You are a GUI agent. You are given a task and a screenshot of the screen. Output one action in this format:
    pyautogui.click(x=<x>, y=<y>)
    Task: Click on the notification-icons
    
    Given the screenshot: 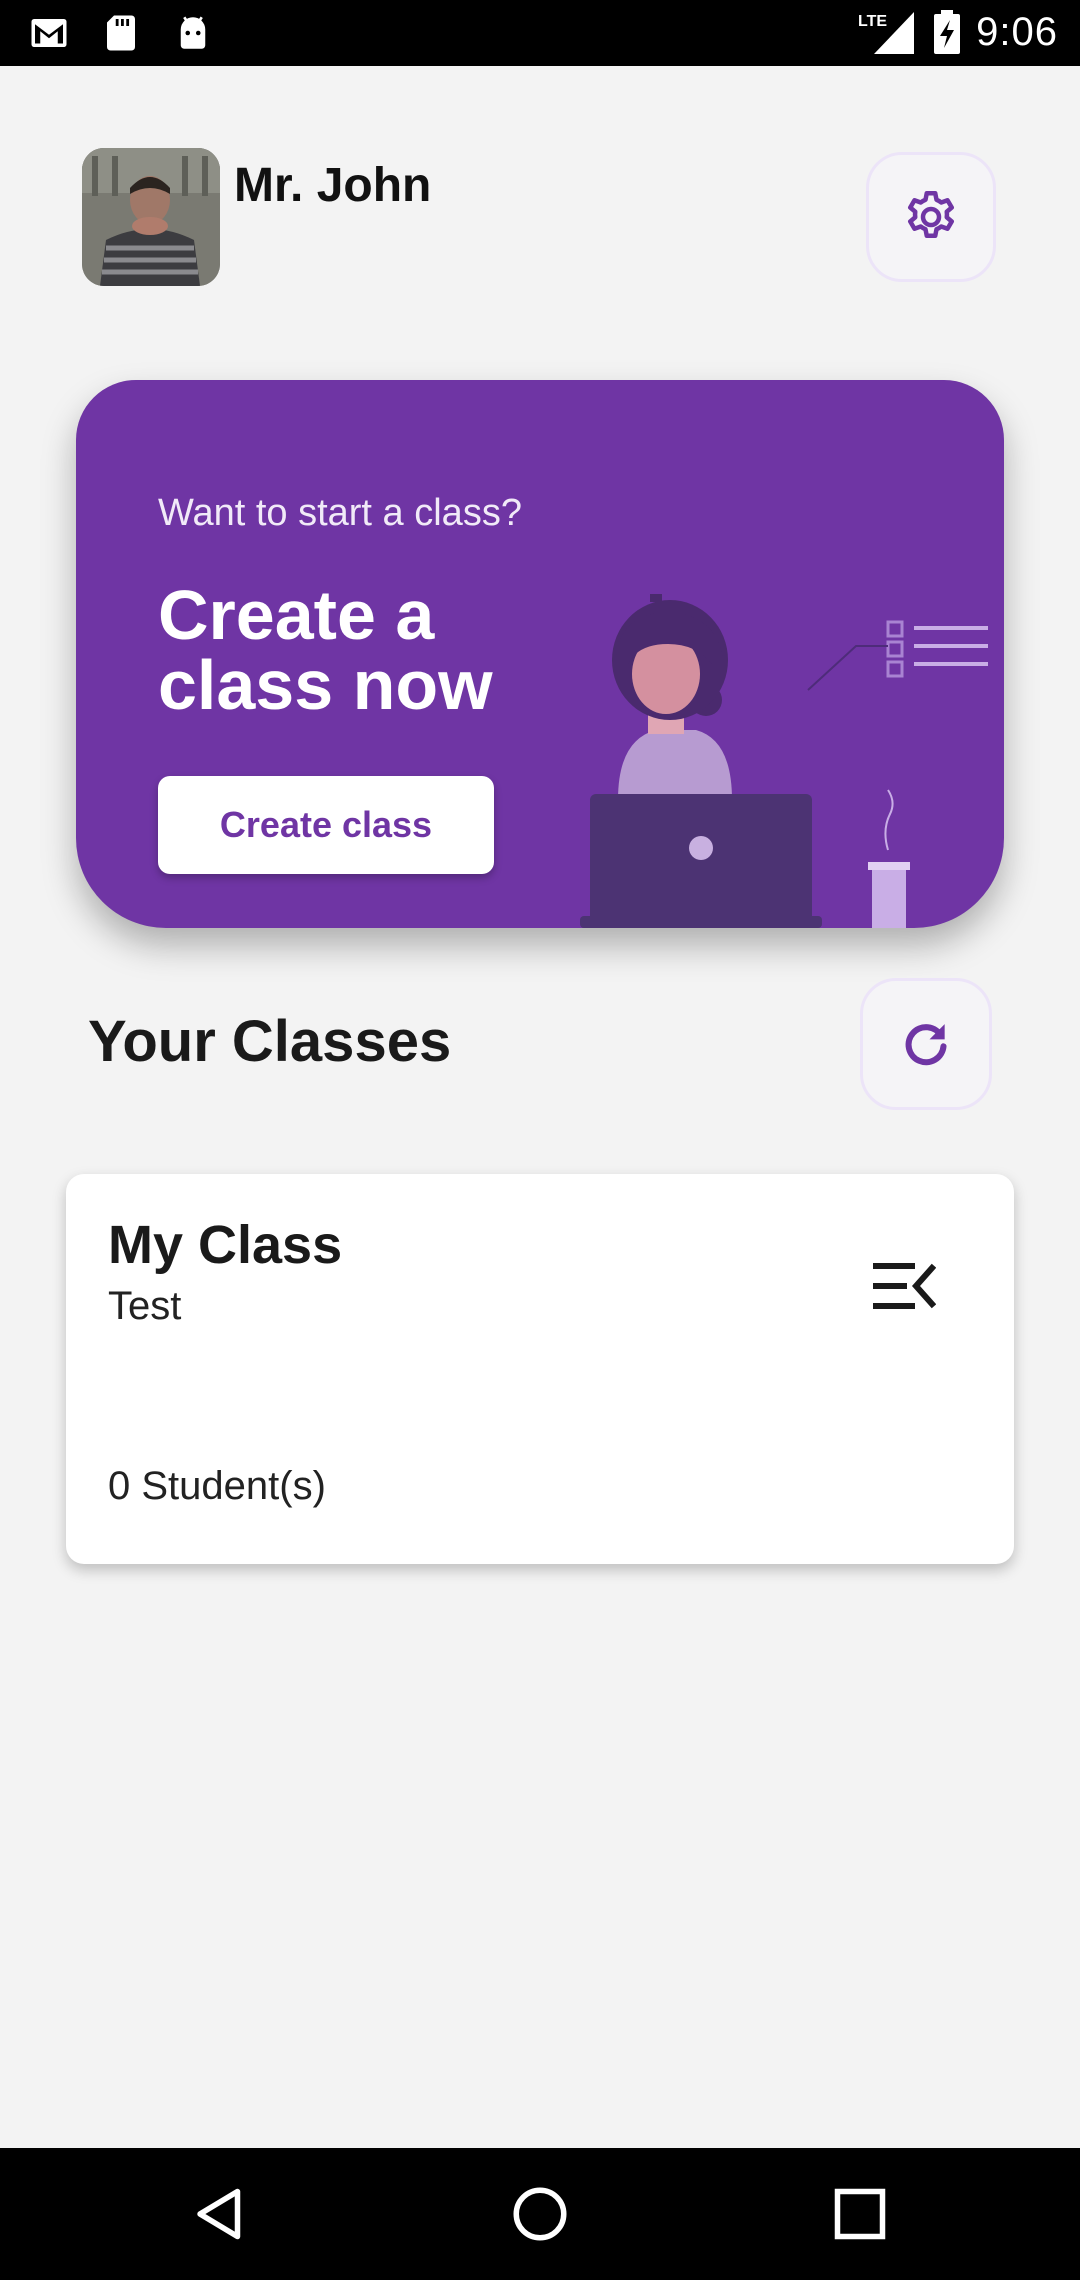 What is the action you would take?
    pyautogui.click(x=121, y=33)
    